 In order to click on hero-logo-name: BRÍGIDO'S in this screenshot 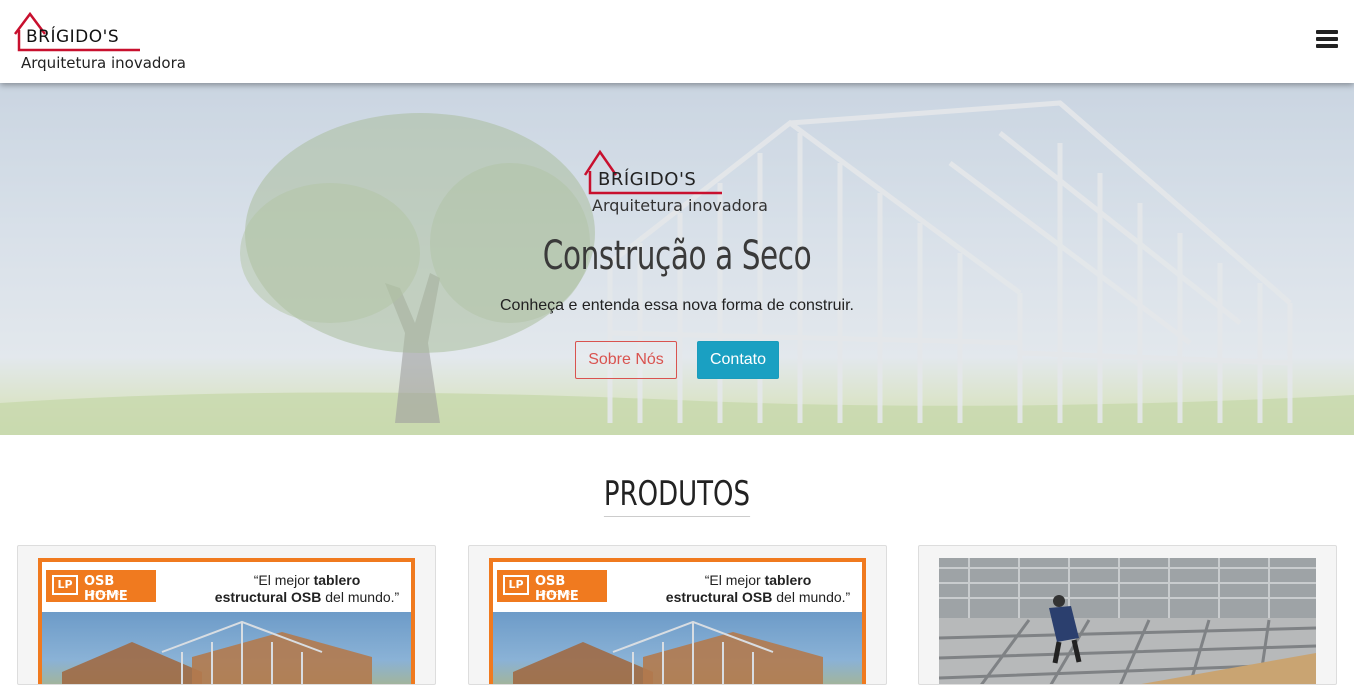, I will do `click(647, 179)`.